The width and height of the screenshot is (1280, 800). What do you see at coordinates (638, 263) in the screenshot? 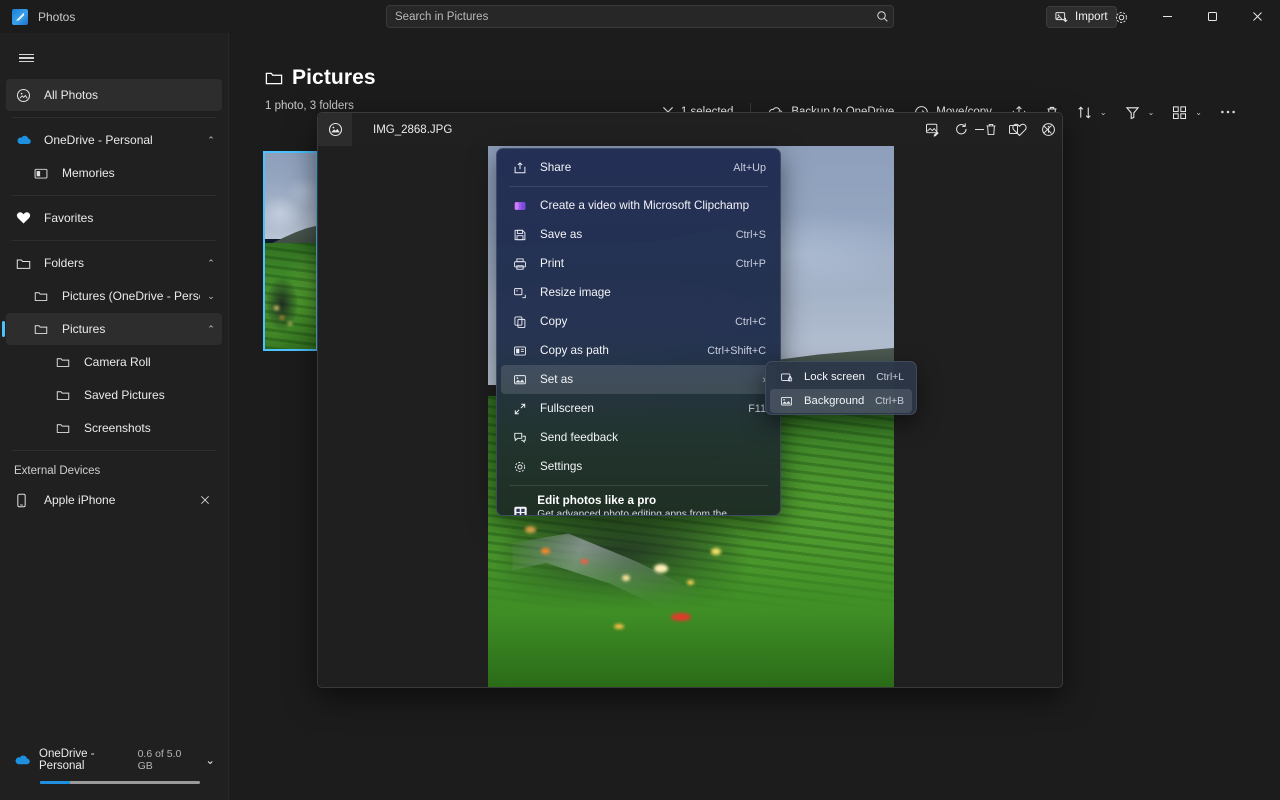
I see `menu-item-print: Print Ctrl+P` at bounding box center [638, 263].